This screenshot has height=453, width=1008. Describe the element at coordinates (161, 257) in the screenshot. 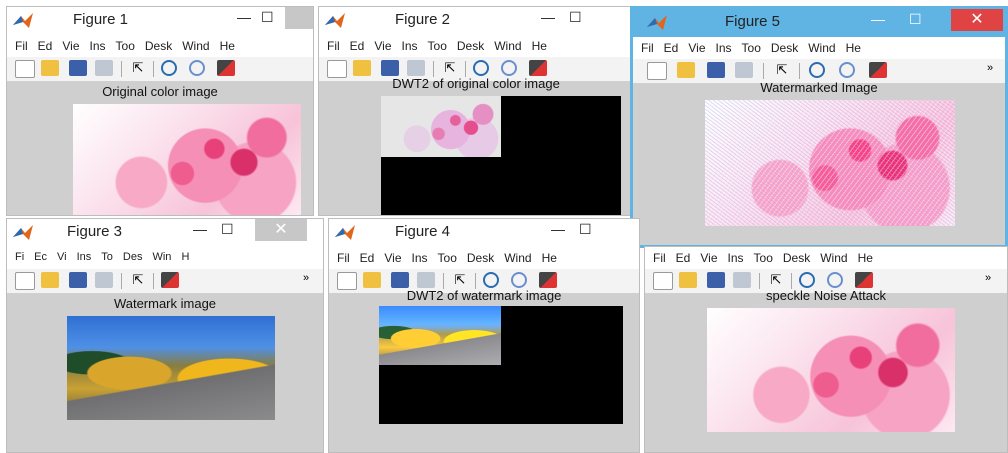

I see `menu-window: Win` at that location.